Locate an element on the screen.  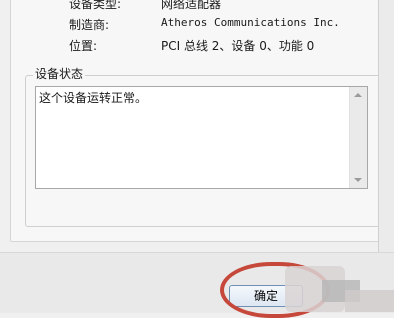
device-type-value: 网络适配器 is located at coordinates (191, 5).